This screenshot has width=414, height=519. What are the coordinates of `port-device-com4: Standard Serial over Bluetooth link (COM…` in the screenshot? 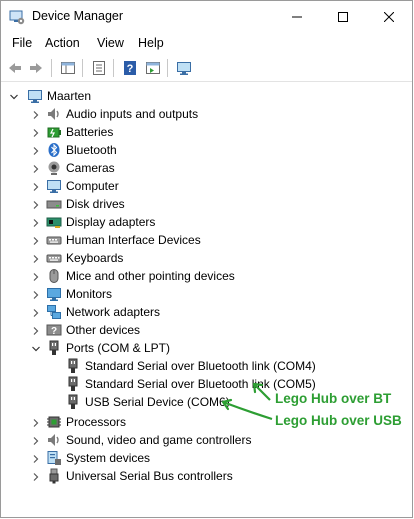 It's located at (206, 366).